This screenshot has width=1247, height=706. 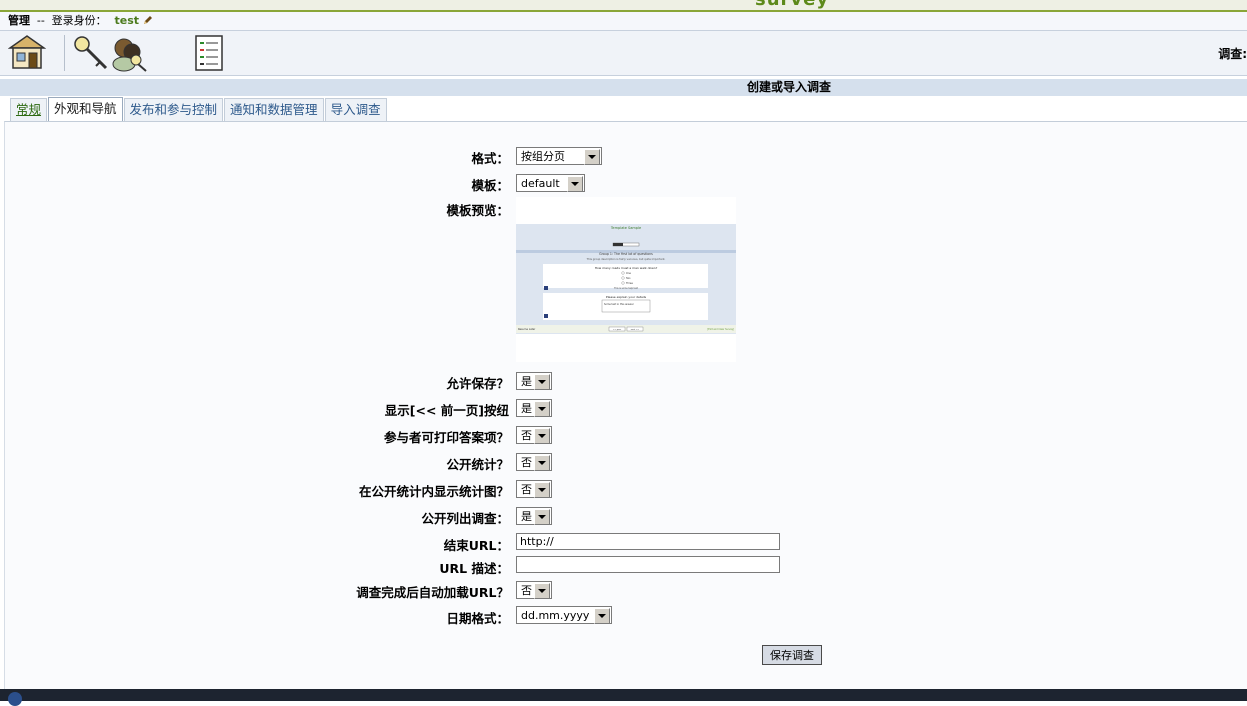 What do you see at coordinates (64, 53) in the screenshot?
I see `toolbar-divider` at bounding box center [64, 53].